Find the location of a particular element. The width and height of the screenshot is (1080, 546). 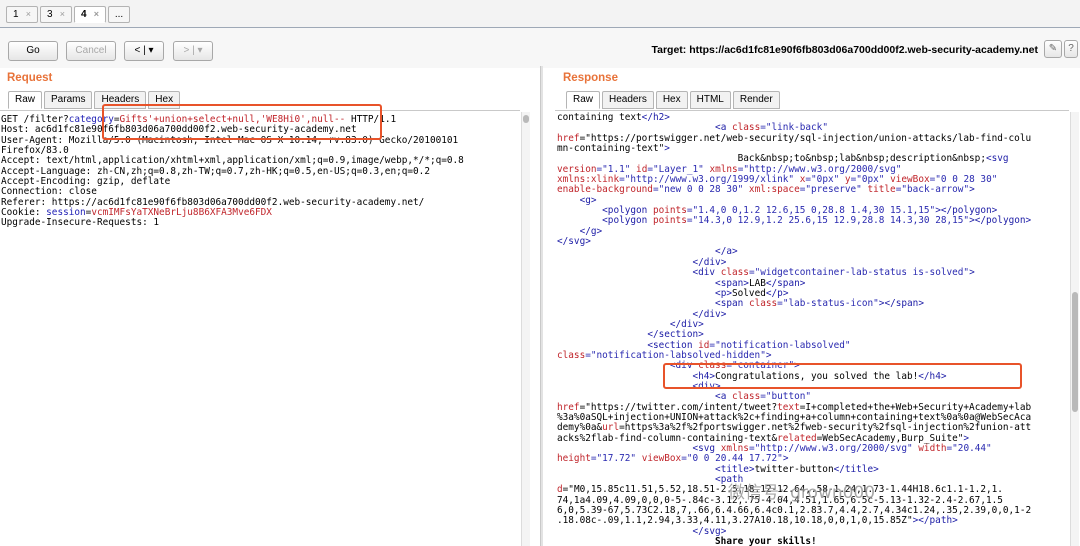

tab-params: Params is located at coordinates (68, 100).